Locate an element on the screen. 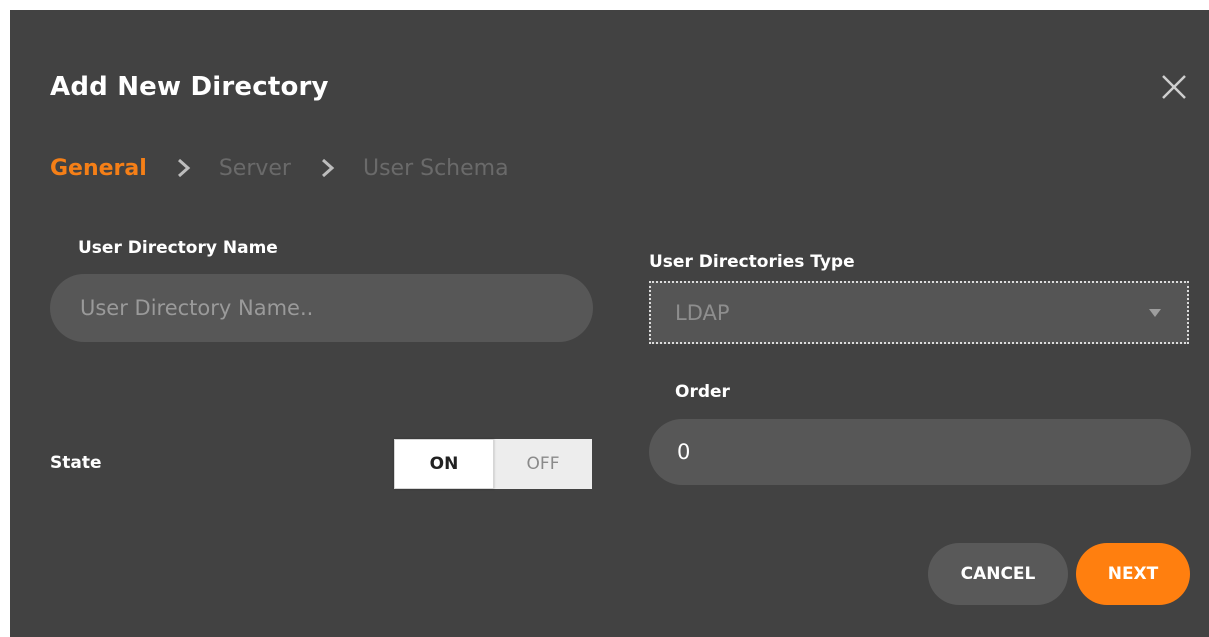 This screenshot has width=1209, height=637. close-icon is located at coordinates (1174, 87).